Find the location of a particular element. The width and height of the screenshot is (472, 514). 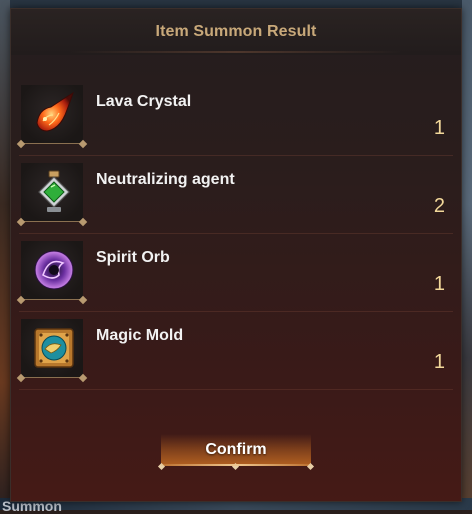

magic-mold-icon is located at coordinates (54, 348).